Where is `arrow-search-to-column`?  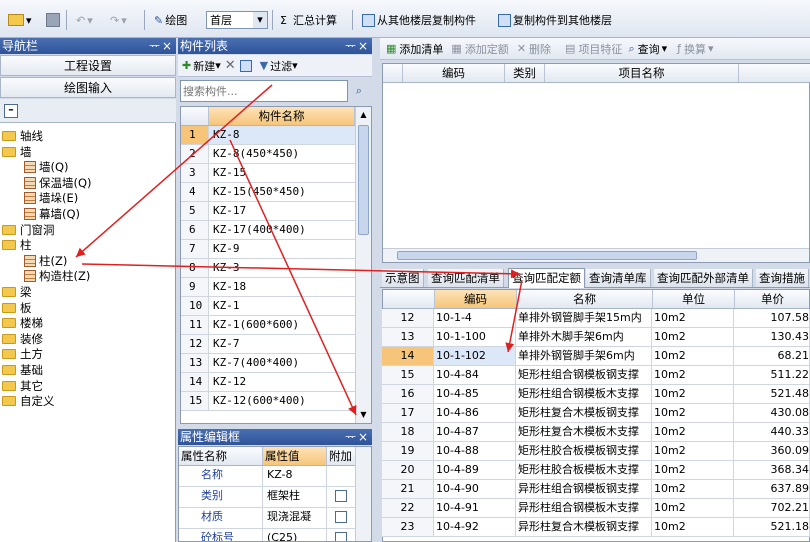
arrow-search-to-column is located at coordinates (174, 171).